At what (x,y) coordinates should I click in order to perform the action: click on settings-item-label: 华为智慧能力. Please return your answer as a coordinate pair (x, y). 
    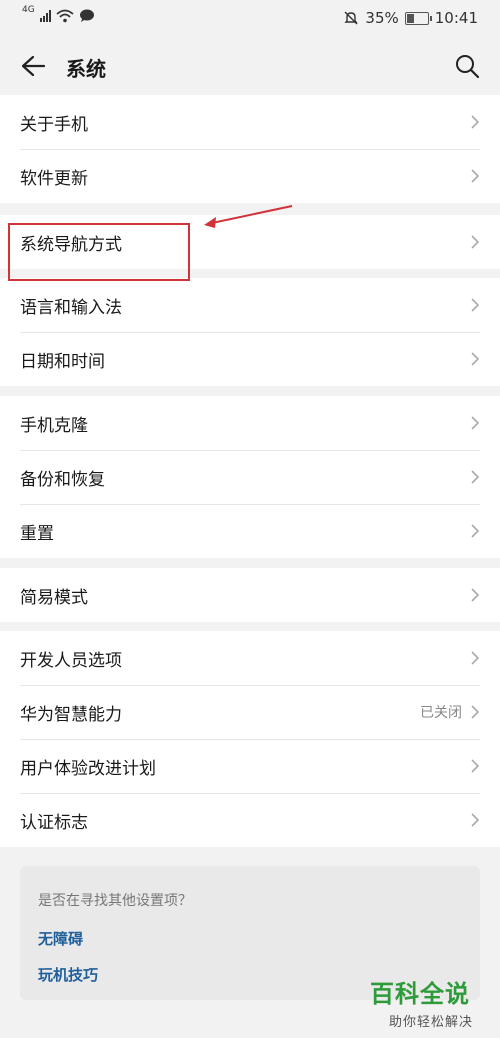
    Looking at the image, I should click on (71, 714).